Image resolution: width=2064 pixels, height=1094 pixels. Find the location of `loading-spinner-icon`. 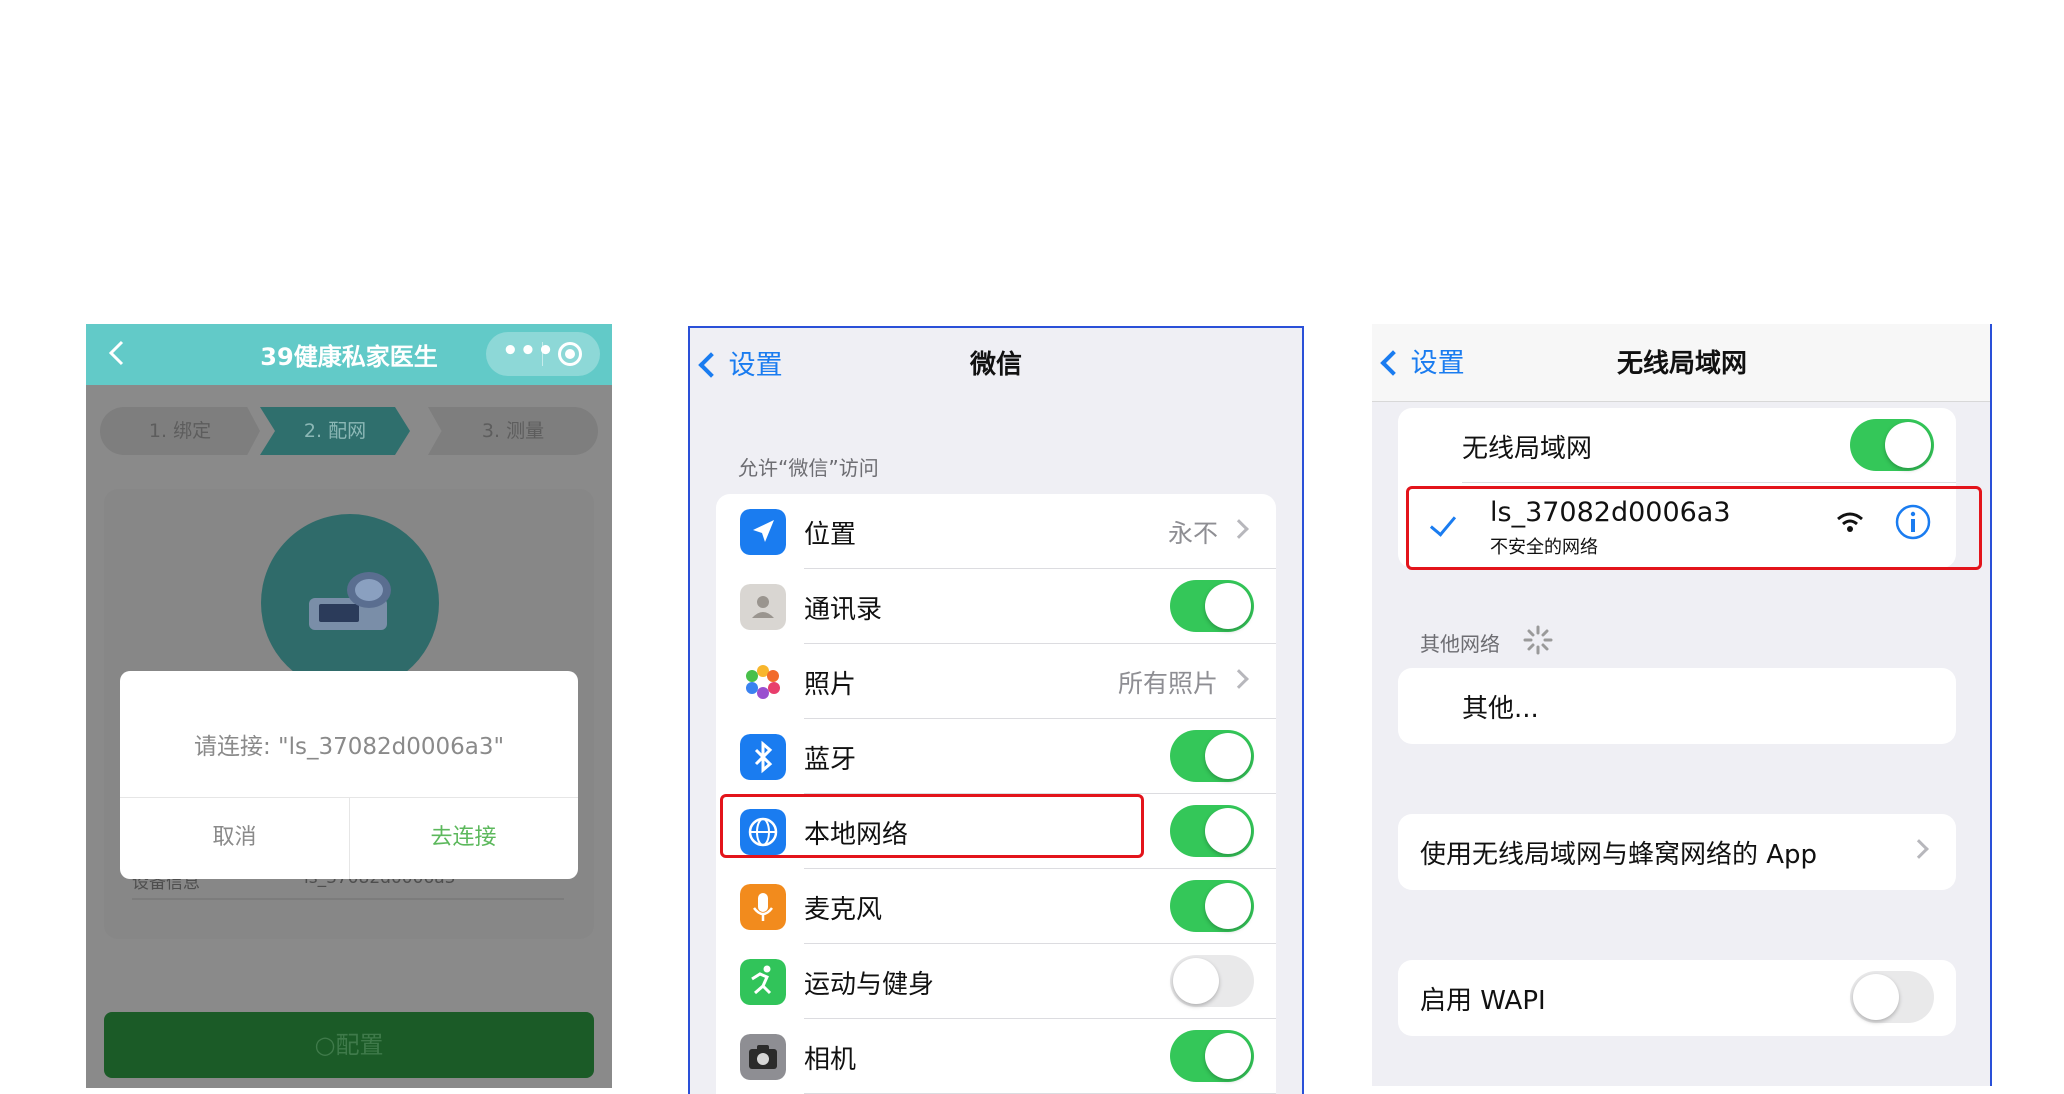

loading-spinner-icon is located at coordinates (1538, 640).